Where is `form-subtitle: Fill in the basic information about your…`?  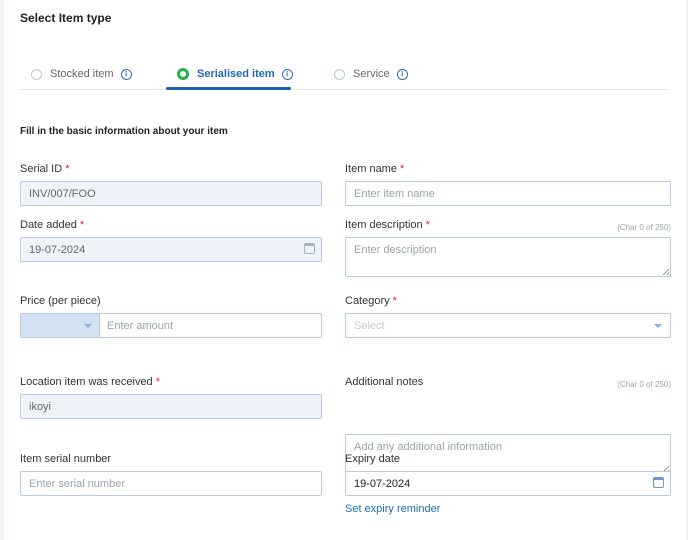 form-subtitle: Fill in the basic information about your… is located at coordinates (124, 131).